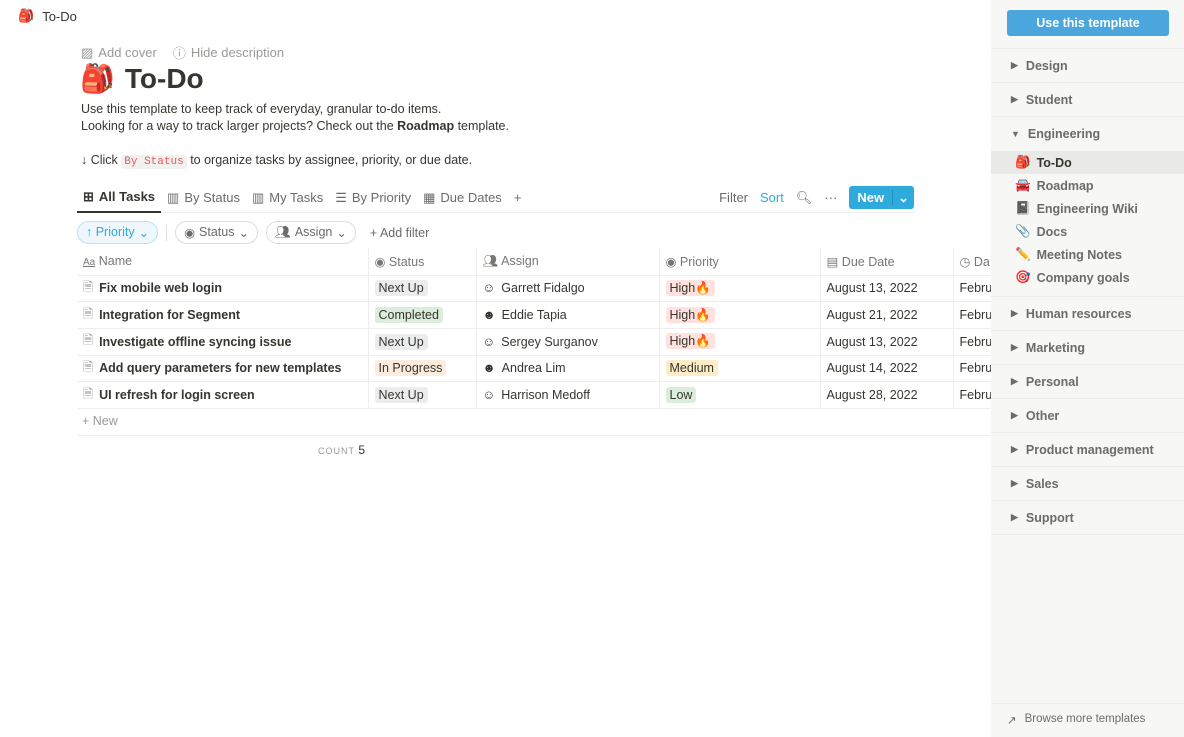  Describe the element at coordinates (739, 369) in the screenshot. I see `cell-priority: Medium` at that location.